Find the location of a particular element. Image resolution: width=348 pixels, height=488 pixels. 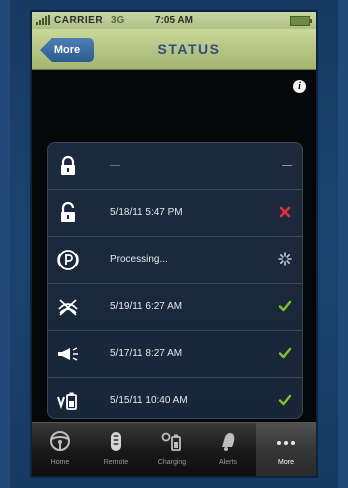

status-row-climate: 5/19/11 6:27 AM is located at coordinates (175, 307).